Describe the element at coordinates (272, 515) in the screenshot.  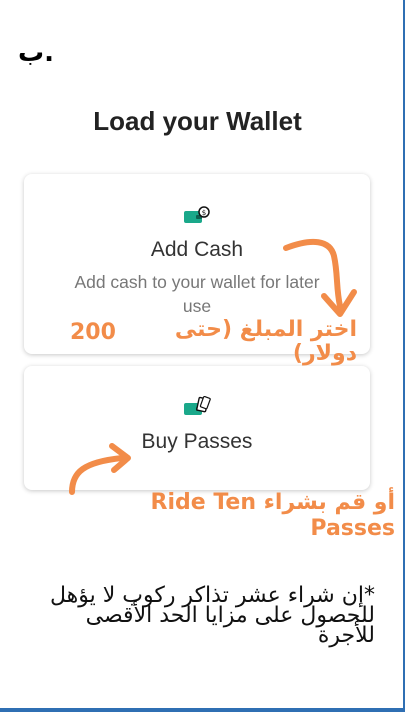
I see `buy-passes-annotation: أو قم بشراء Ride Ten Passes` at that location.